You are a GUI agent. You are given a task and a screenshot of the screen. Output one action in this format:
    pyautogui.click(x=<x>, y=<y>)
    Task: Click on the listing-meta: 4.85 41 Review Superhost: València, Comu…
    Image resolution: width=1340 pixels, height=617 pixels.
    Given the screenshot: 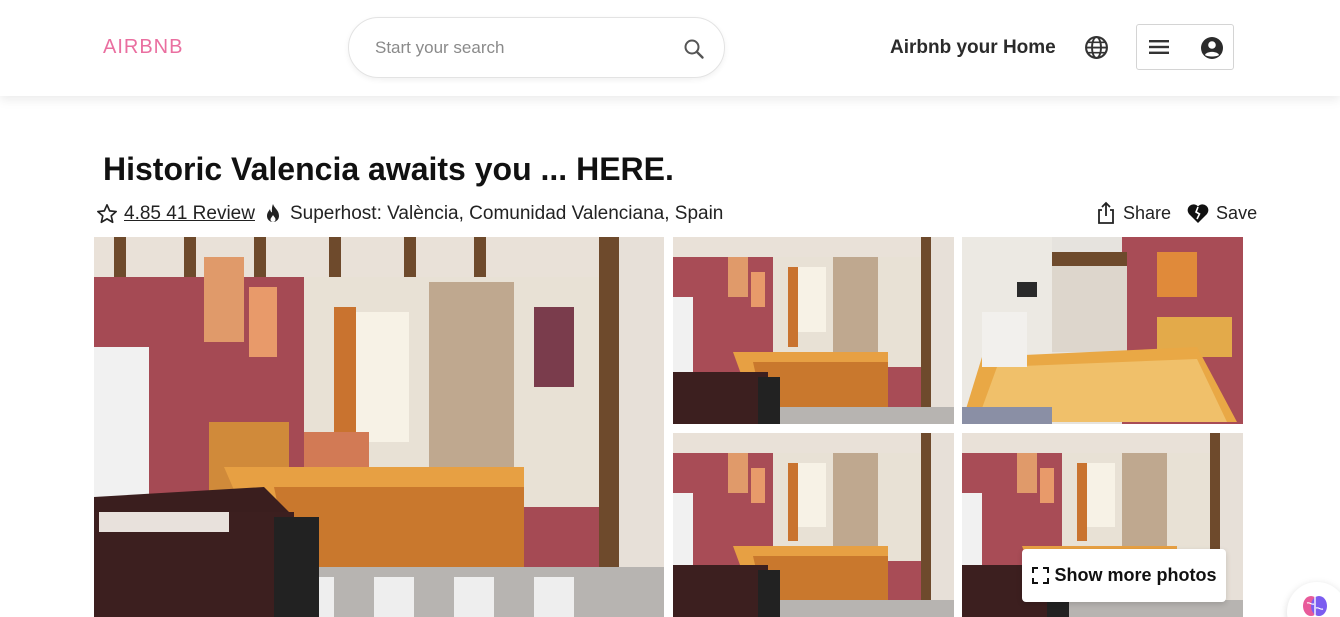 What is the action you would take?
    pyautogui.click(x=409, y=214)
    